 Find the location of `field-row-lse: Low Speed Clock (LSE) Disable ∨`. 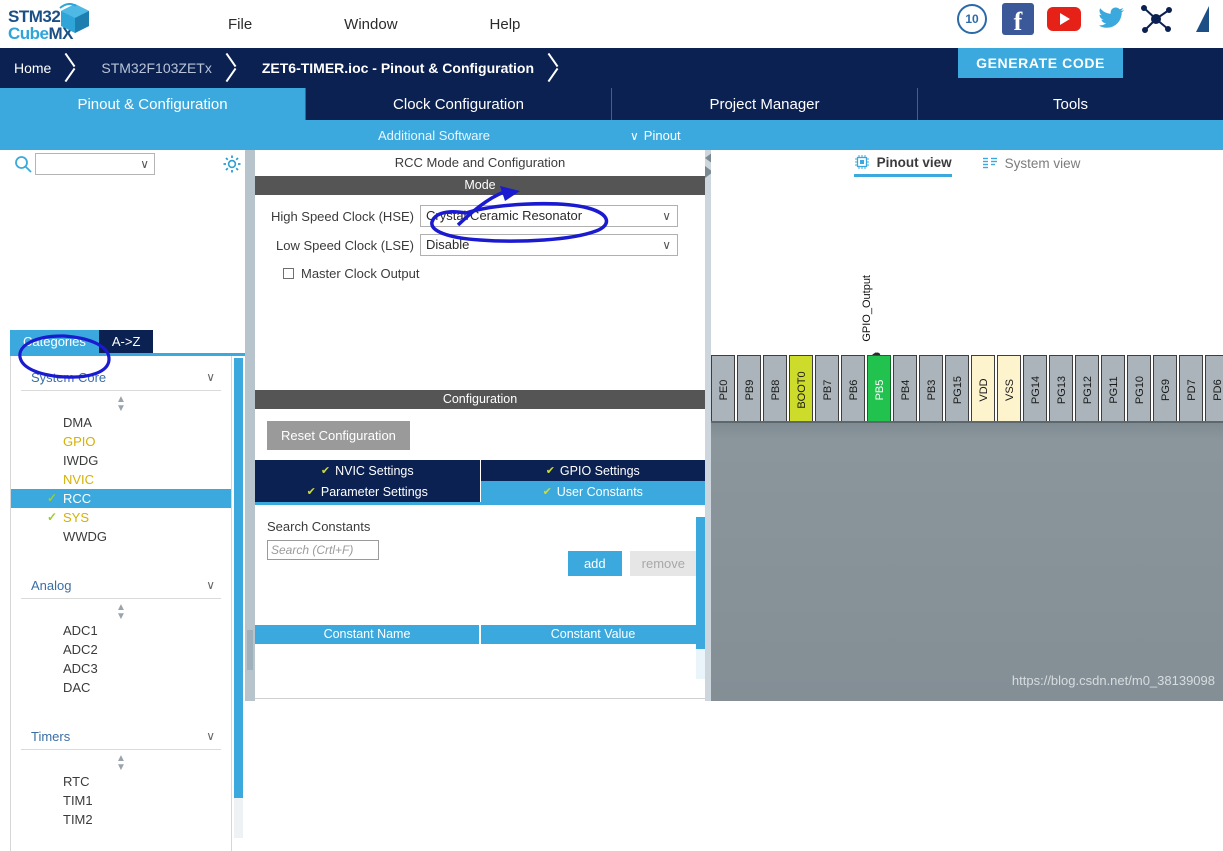

field-row-lse: Low Speed Clock (LSE) Disable ∨ is located at coordinates (485, 245).